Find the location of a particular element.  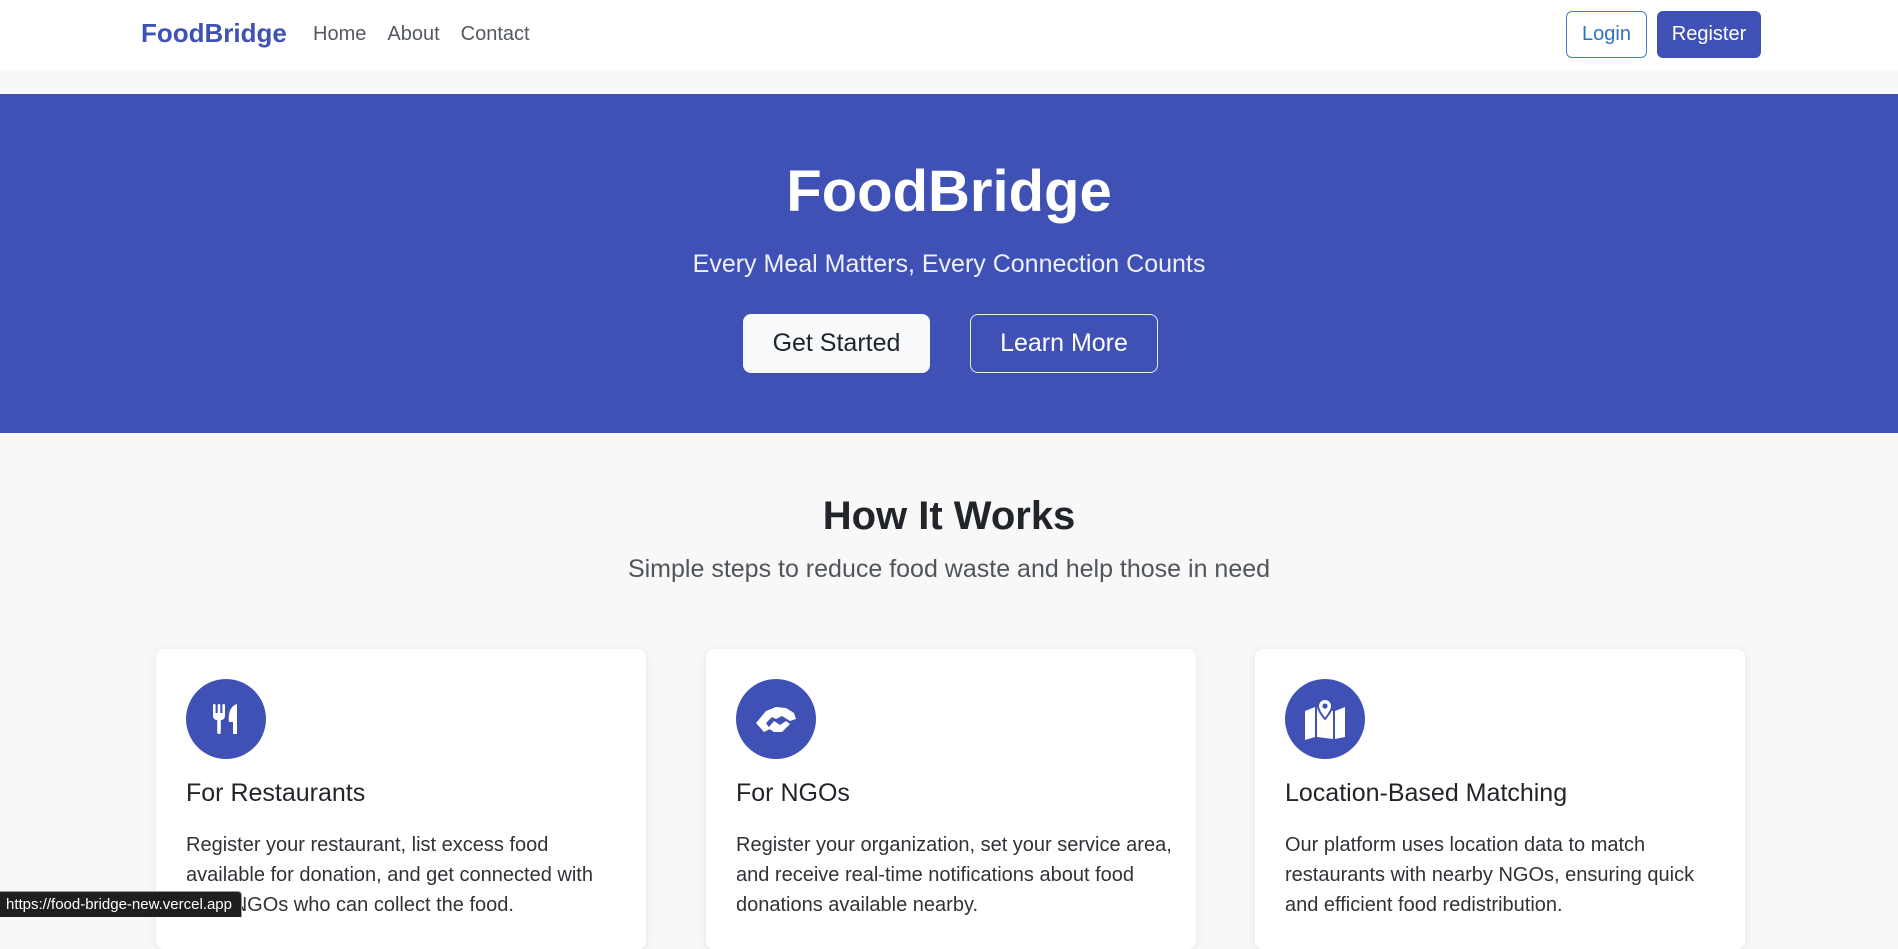

card-title: For Restaurants is located at coordinates (276, 793).